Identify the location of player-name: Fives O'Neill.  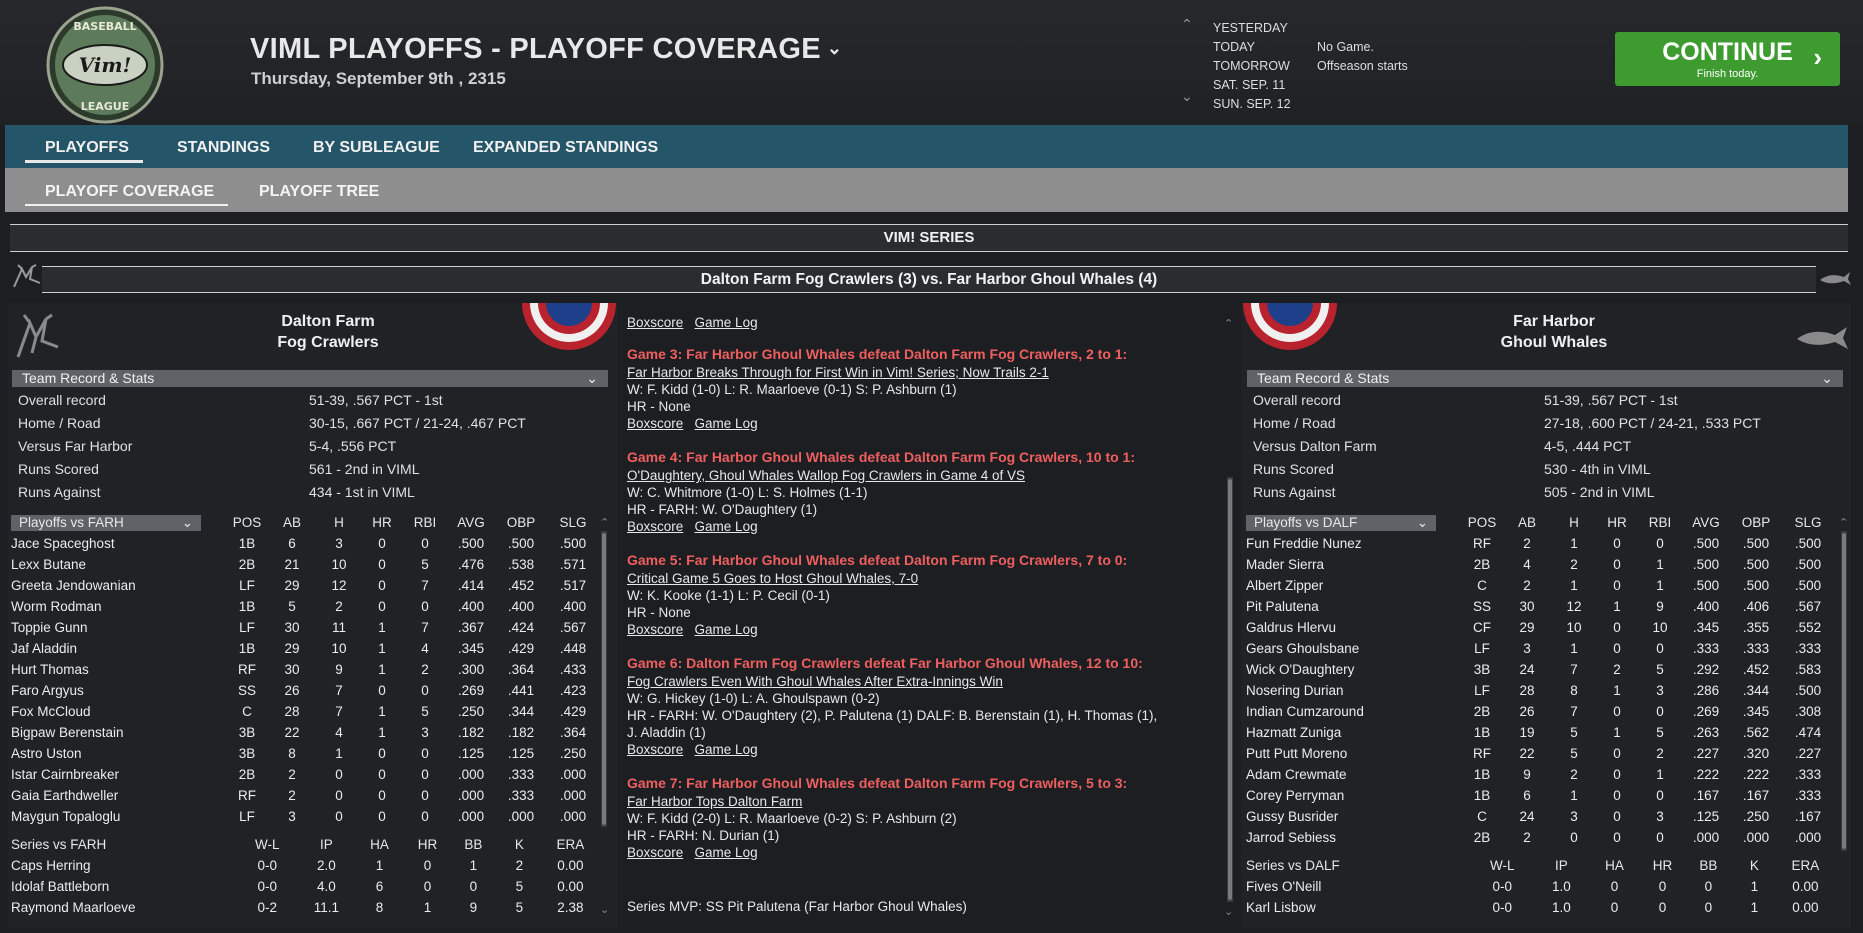
(1358, 886).